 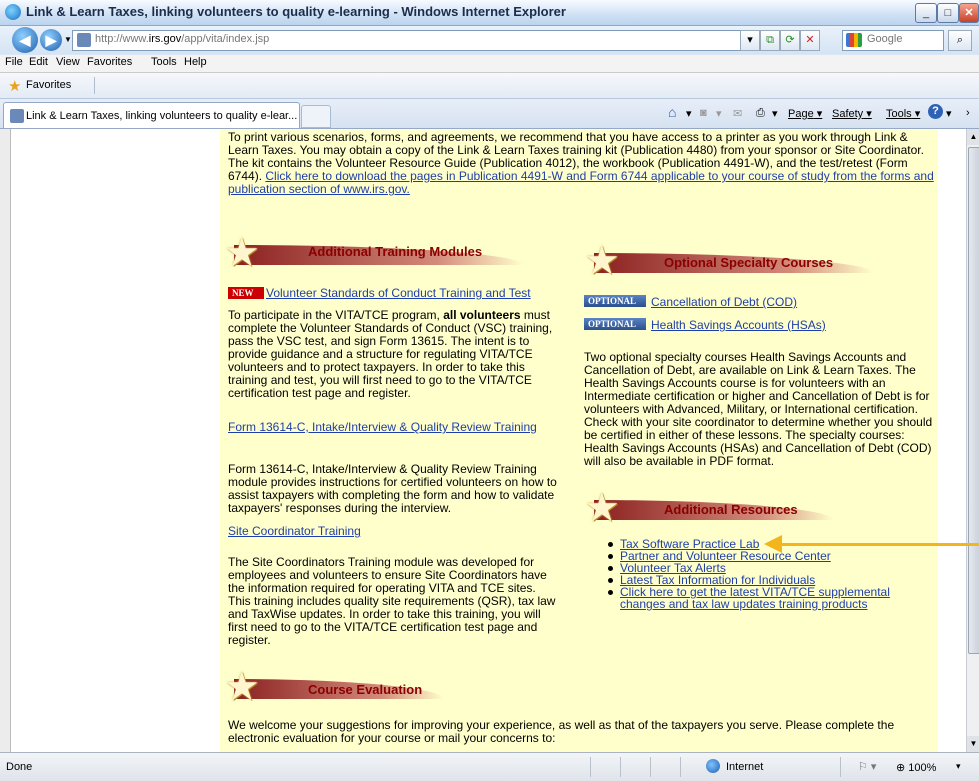 I want to click on print-dropdown-icon: ▾, so click(x=775, y=113).